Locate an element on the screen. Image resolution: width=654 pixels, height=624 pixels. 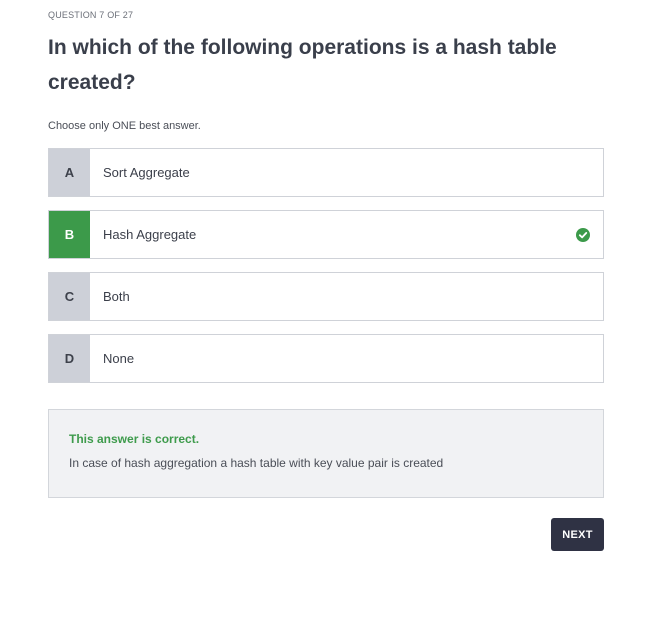
option-label: None is located at coordinates (119, 358).